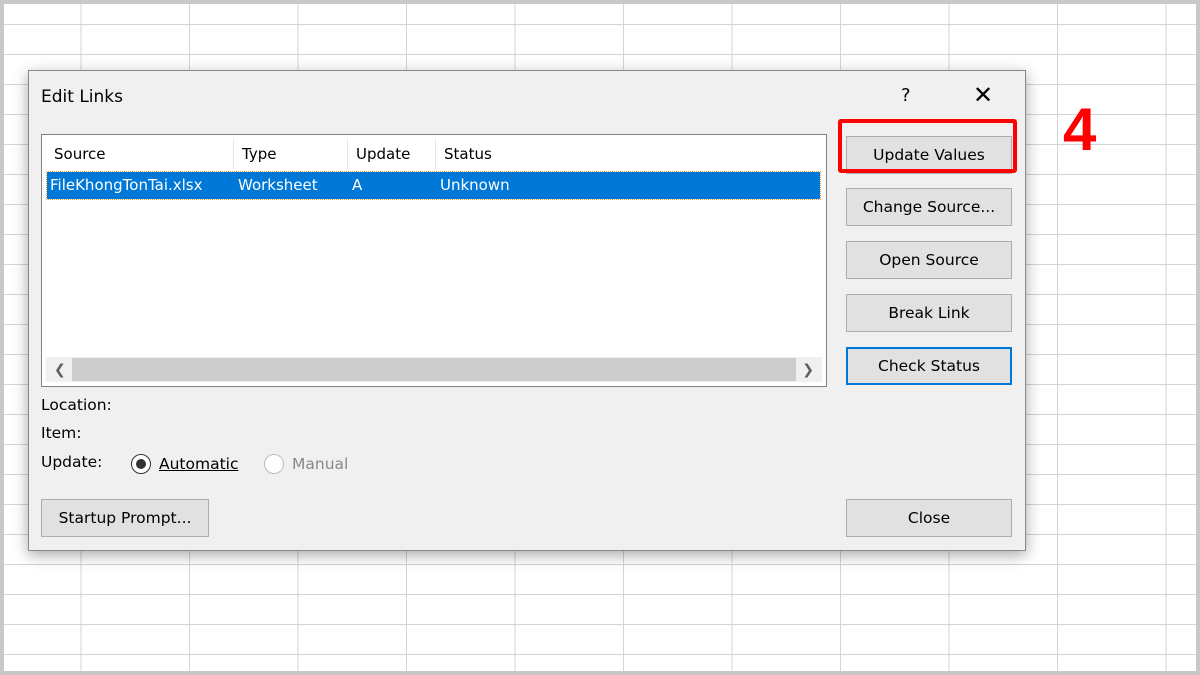 The height and width of the screenshot is (675, 1200). Describe the element at coordinates (60, 370) in the screenshot. I see `scroll-left-icon: ❮` at that location.